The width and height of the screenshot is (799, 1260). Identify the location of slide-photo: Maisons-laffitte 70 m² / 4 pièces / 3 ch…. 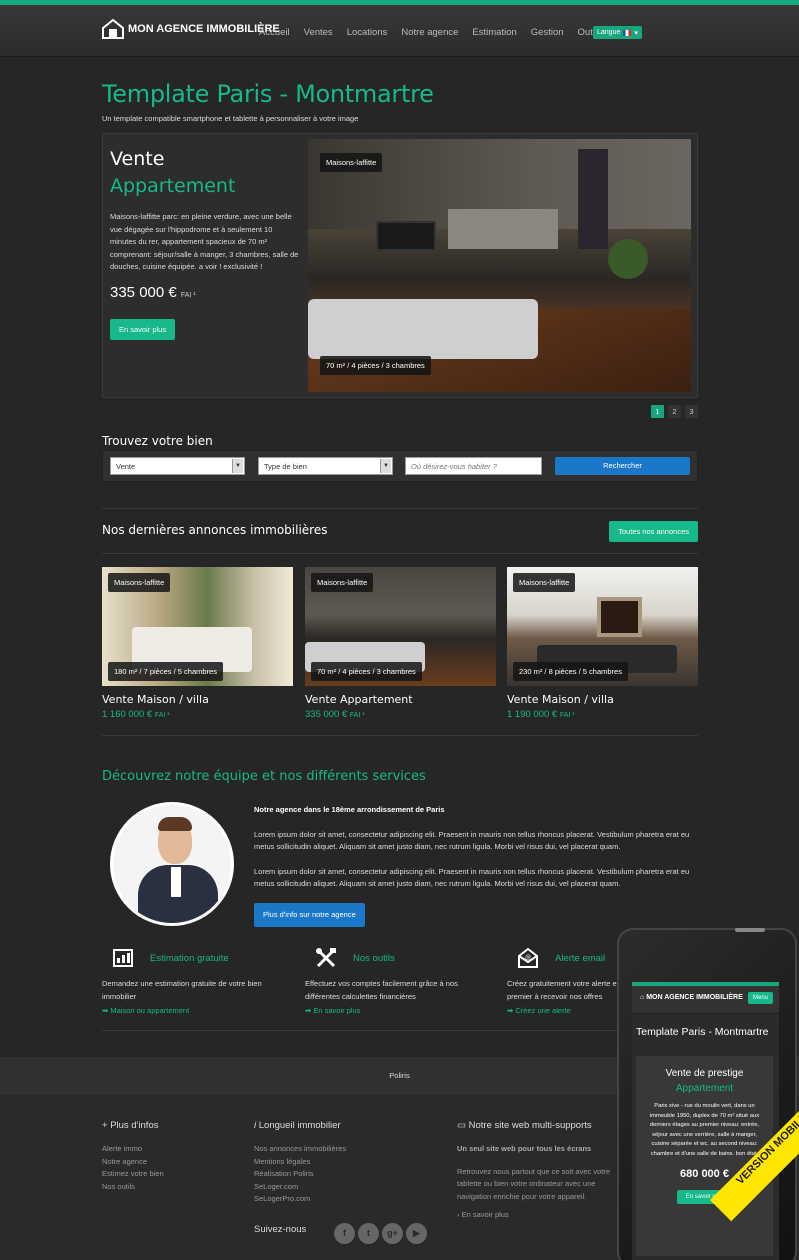
(499, 265).